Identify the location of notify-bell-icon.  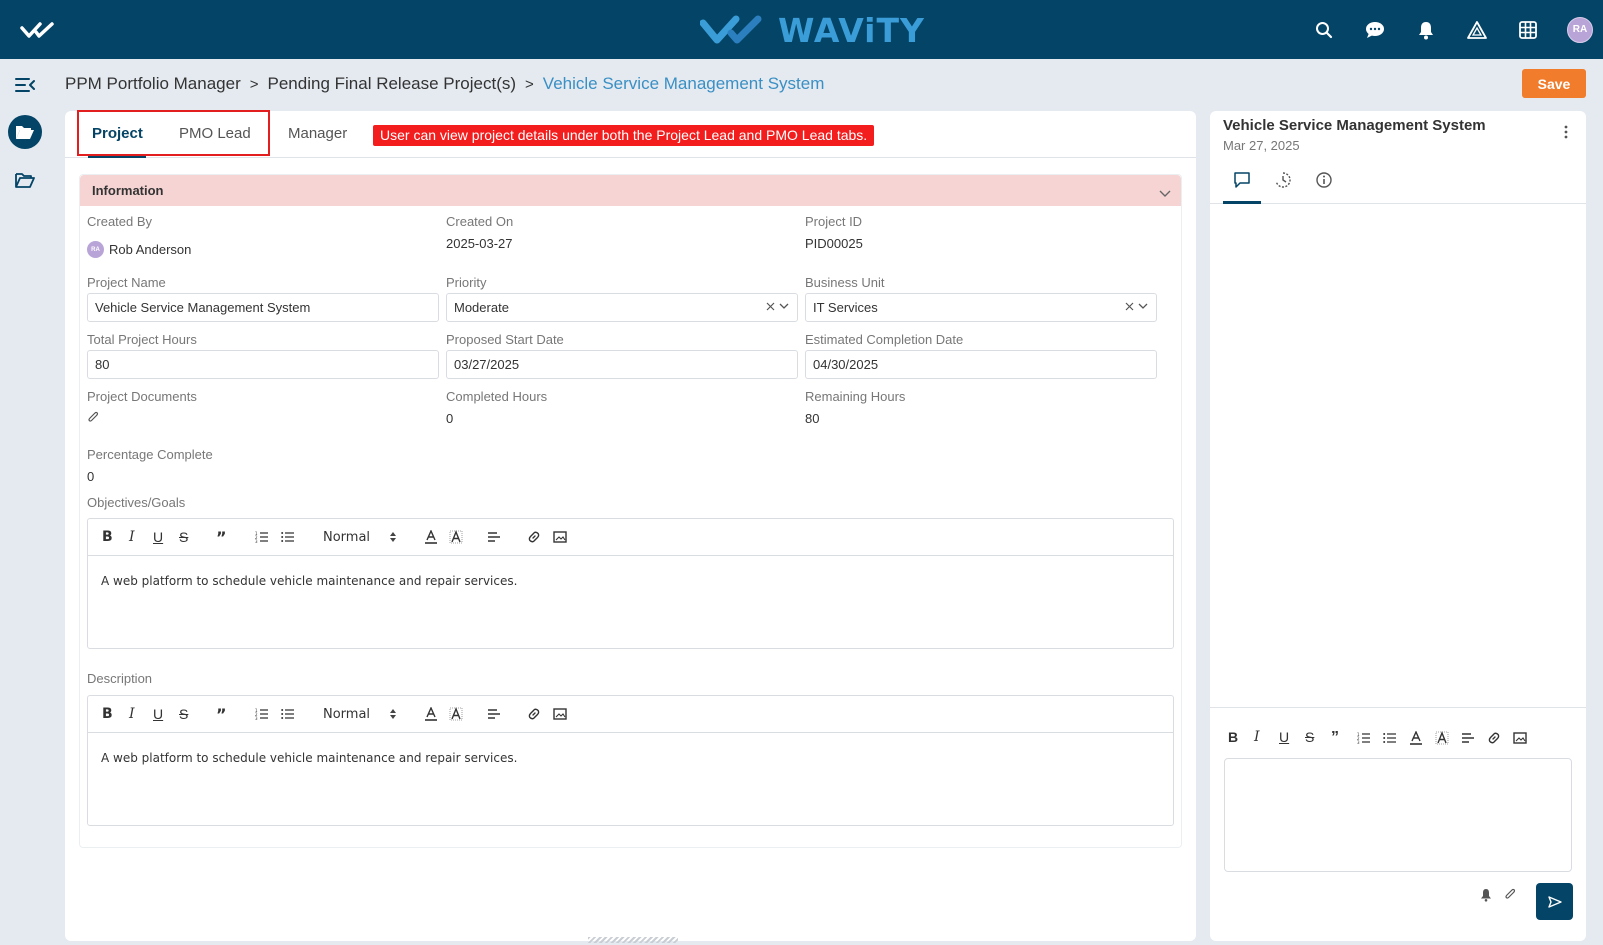
(1486, 897).